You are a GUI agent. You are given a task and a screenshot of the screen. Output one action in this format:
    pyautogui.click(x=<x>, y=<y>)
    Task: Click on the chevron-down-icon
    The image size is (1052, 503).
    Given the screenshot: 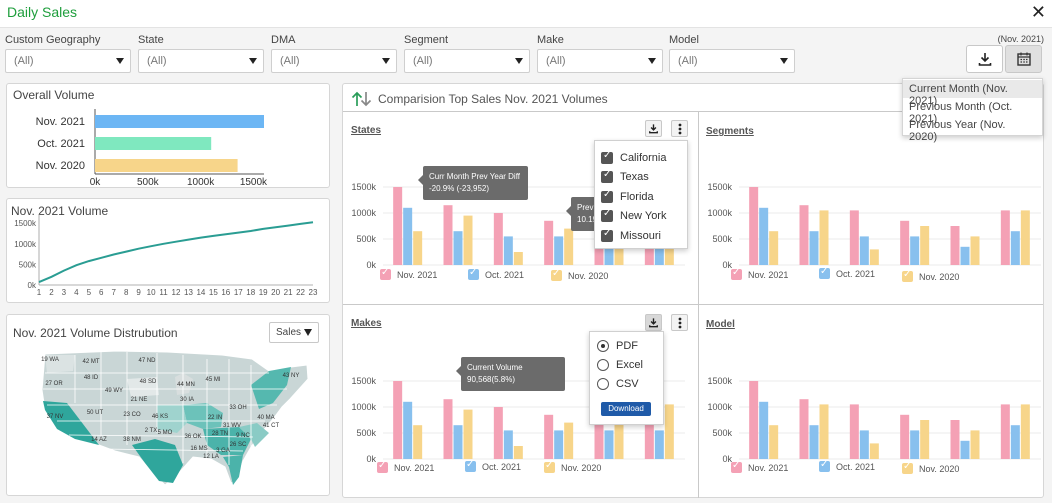 What is the action you would take?
    pyautogui.click(x=120, y=61)
    